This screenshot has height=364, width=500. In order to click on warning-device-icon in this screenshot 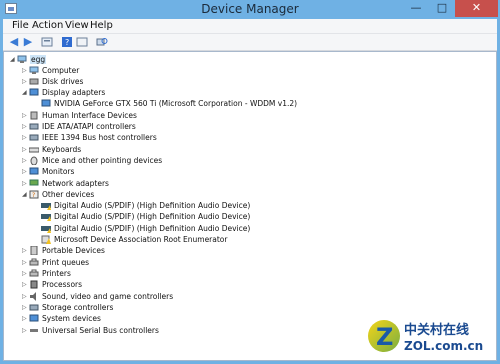, I will do `click(46, 239)`.